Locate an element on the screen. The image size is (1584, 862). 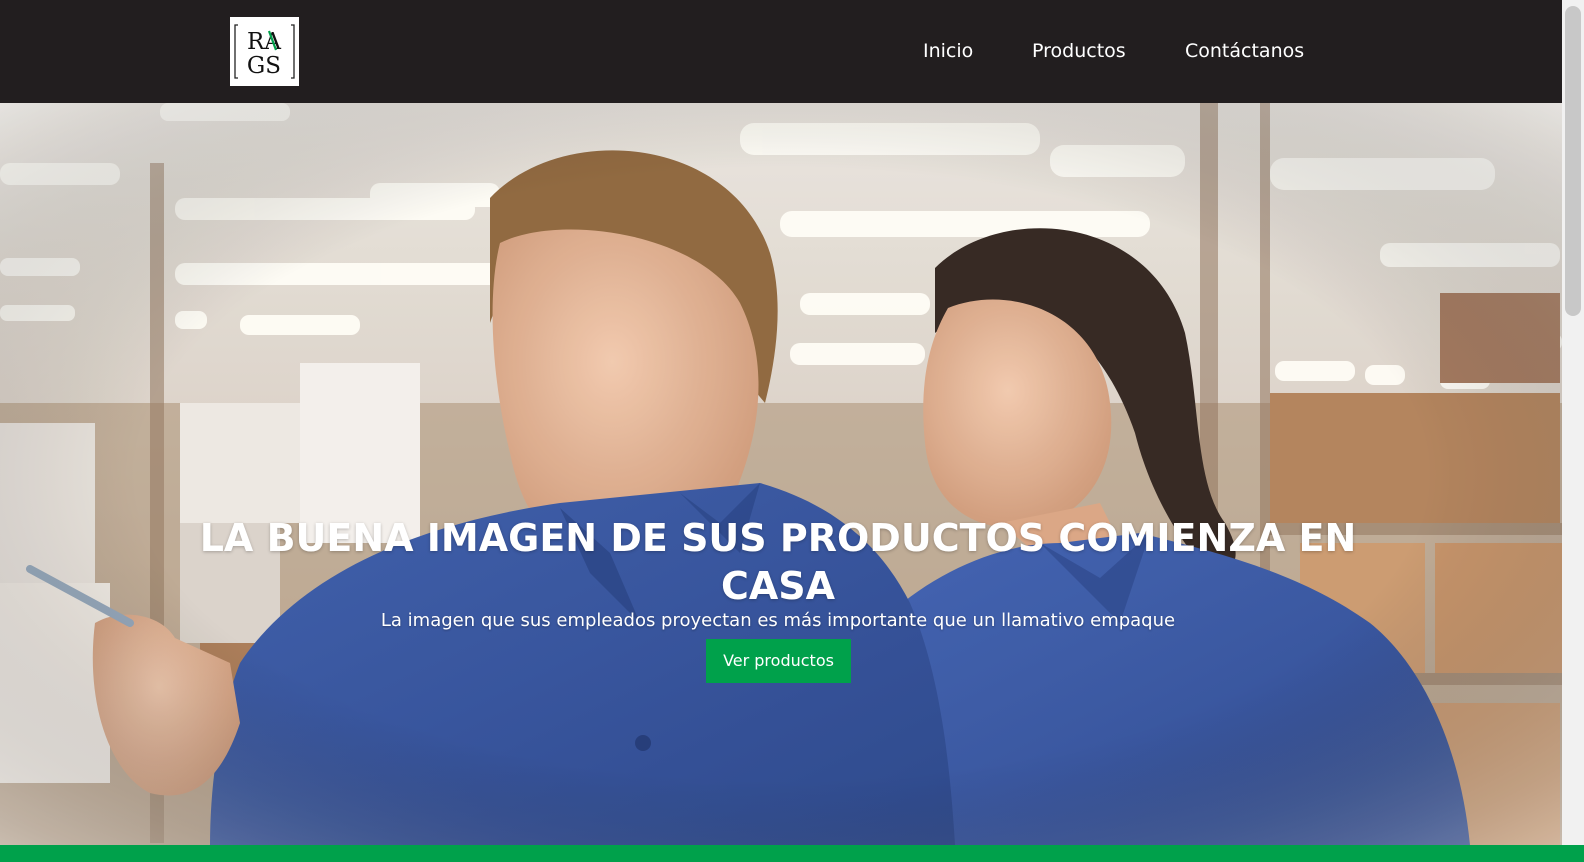
footer-accent-bar is located at coordinates (792, 853).